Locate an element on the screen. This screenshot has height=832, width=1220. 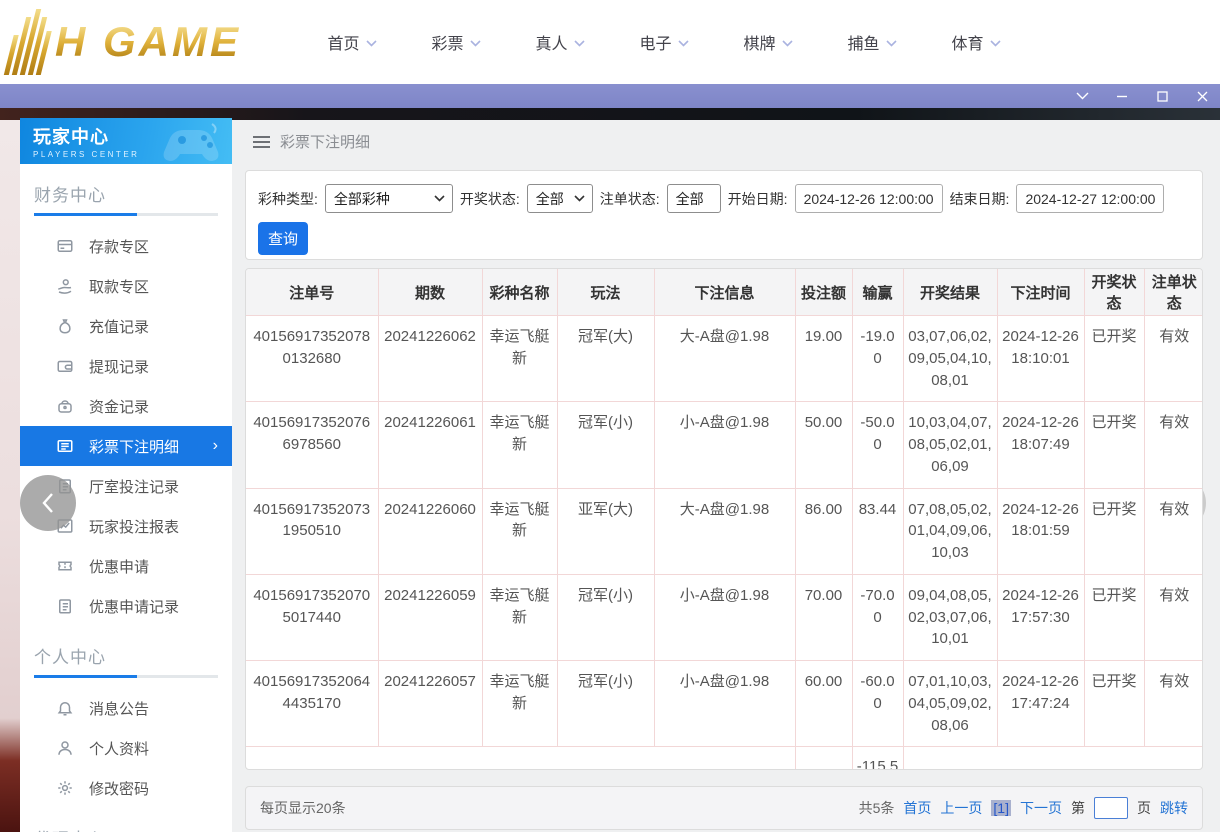
nav-item-lottery: 彩票 is located at coordinates (456, 42).